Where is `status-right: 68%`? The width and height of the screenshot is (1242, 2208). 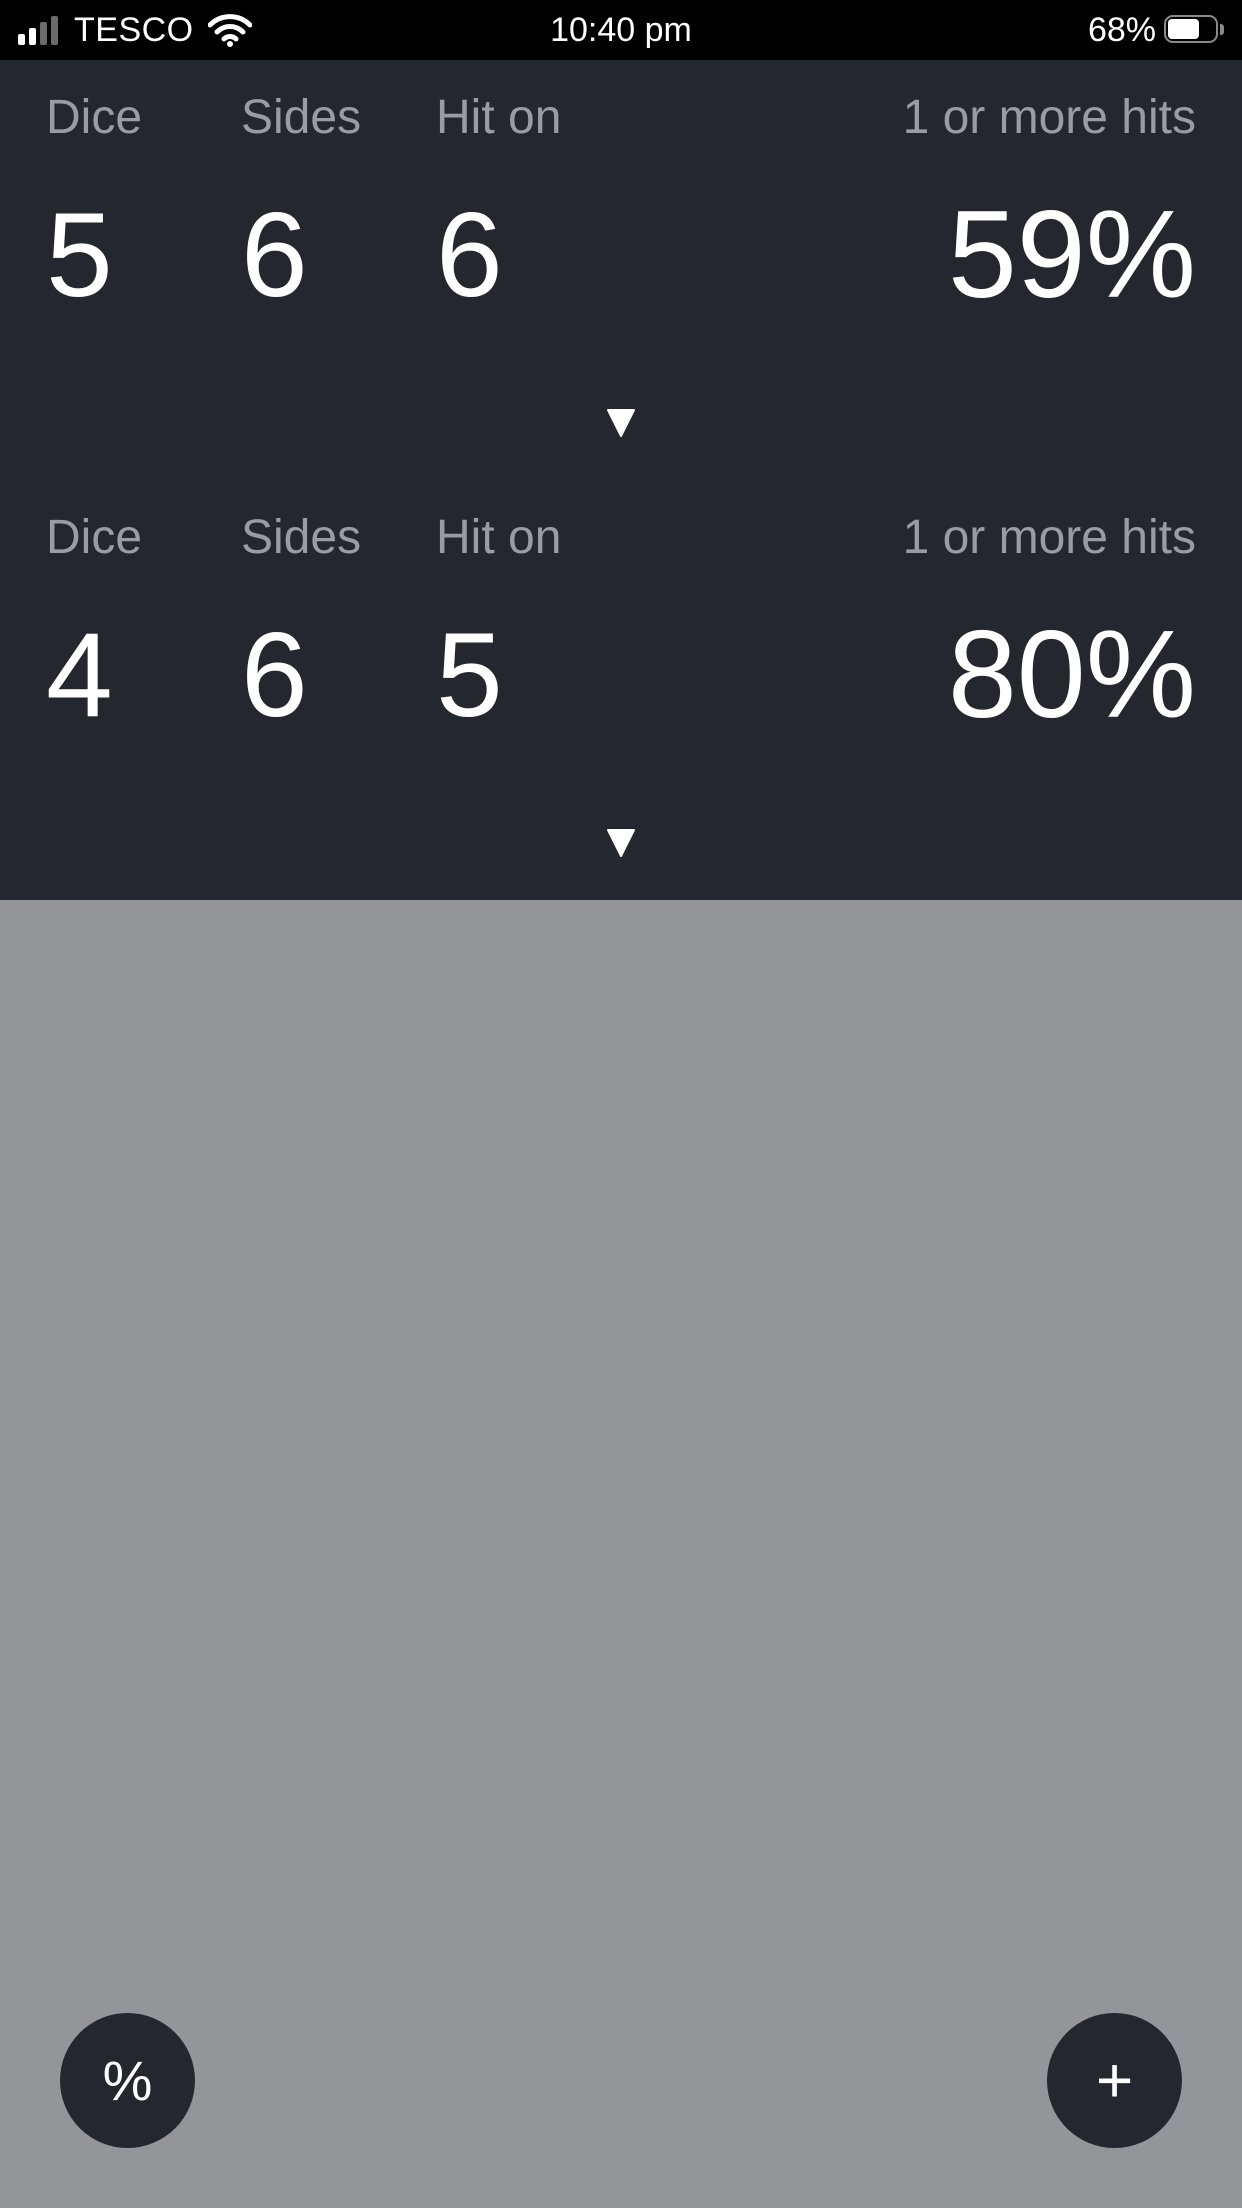 status-right: 68% is located at coordinates (1157, 30).